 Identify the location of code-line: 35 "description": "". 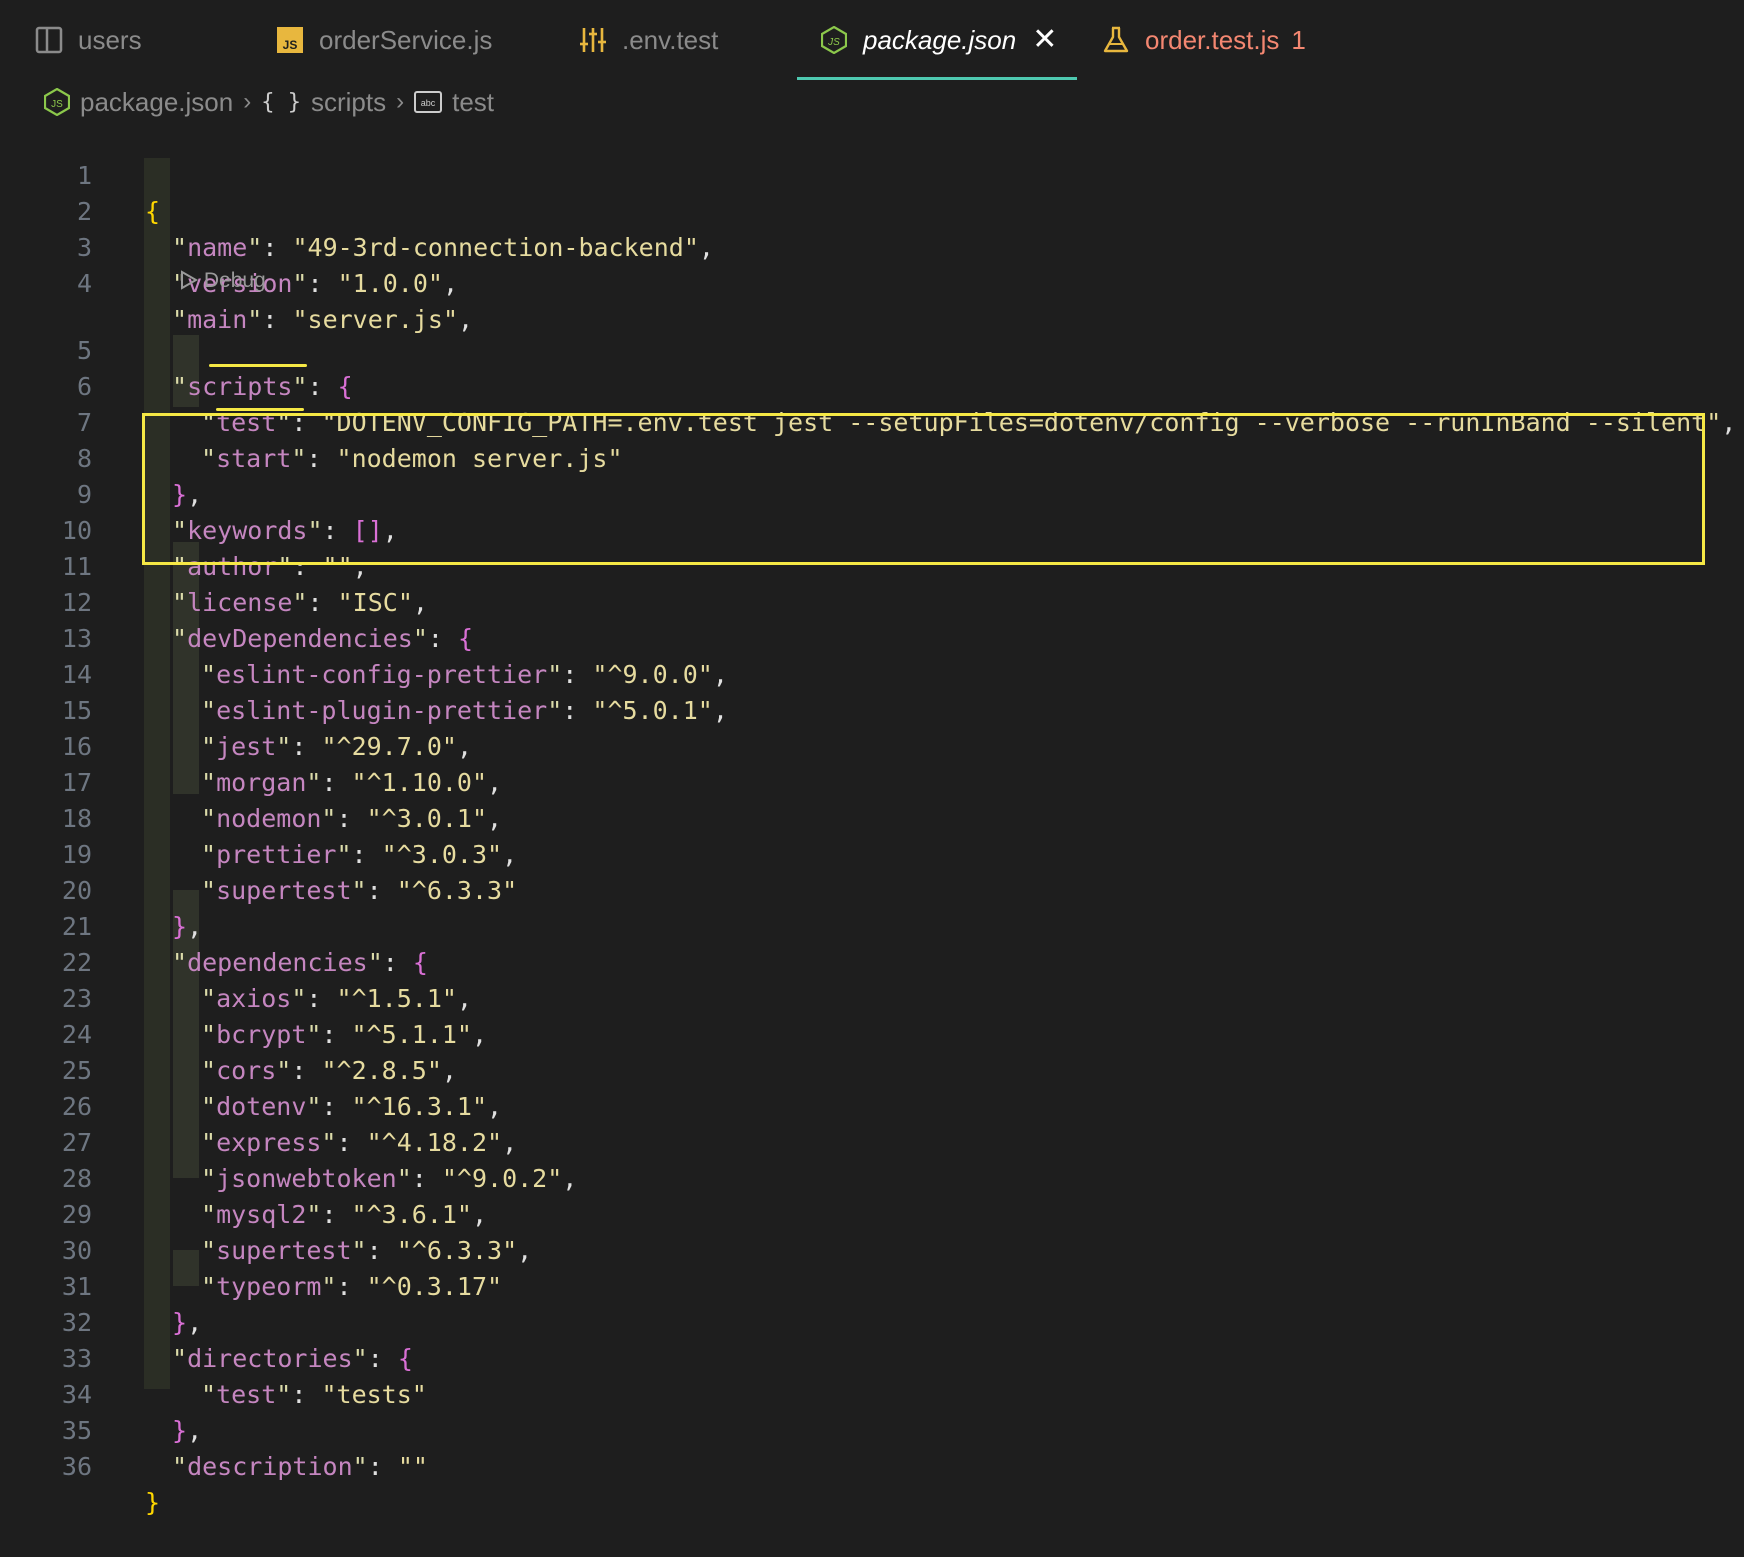
(872, 1429).